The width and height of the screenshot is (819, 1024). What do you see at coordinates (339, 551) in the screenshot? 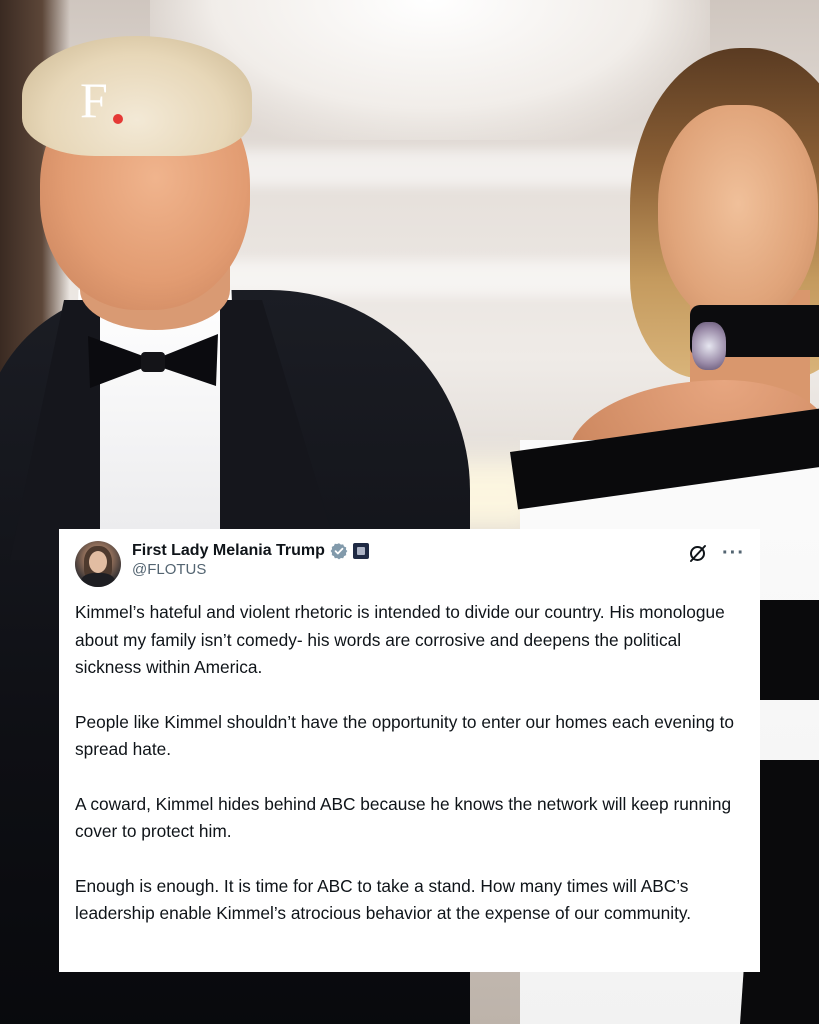
I see `verified-badge-icon` at bounding box center [339, 551].